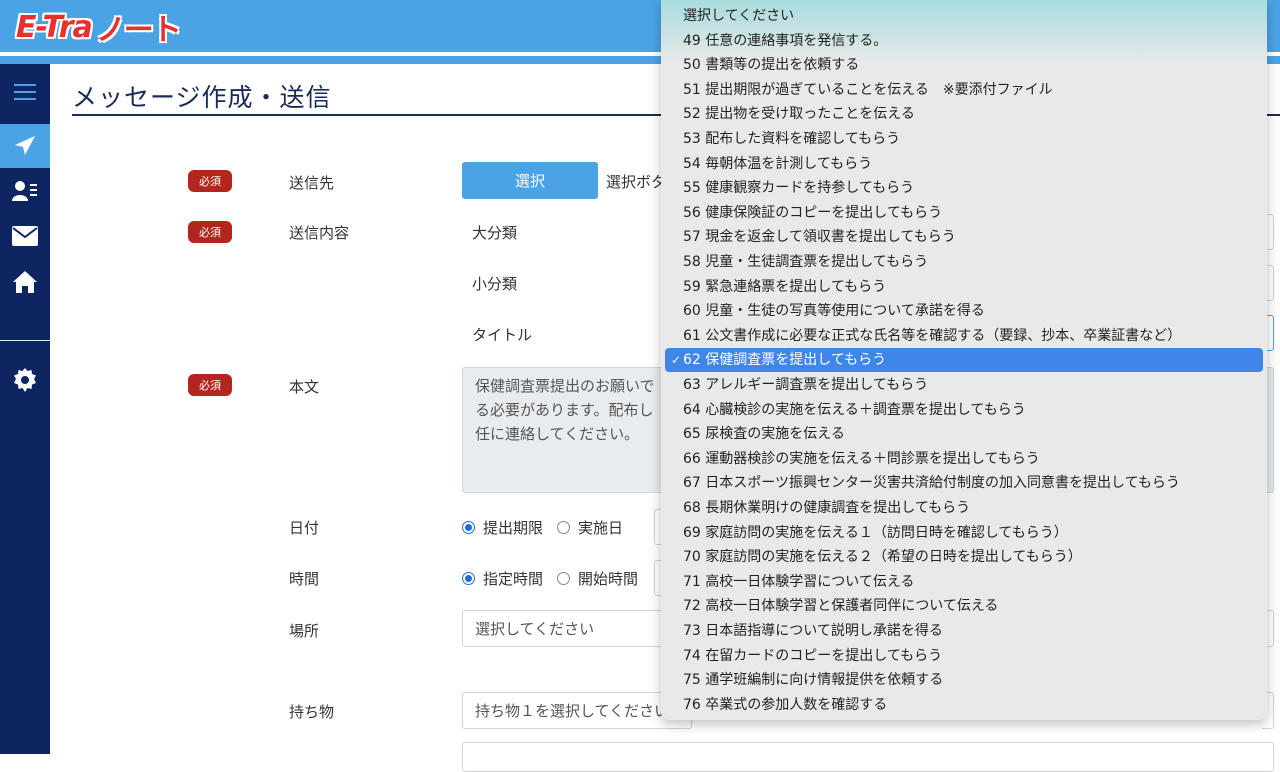 The image size is (1280, 772). I want to click on dropdown-option: 70 家庭訪問の実施を伝える２（希望の日時を提出してもらう）, so click(964, 557).